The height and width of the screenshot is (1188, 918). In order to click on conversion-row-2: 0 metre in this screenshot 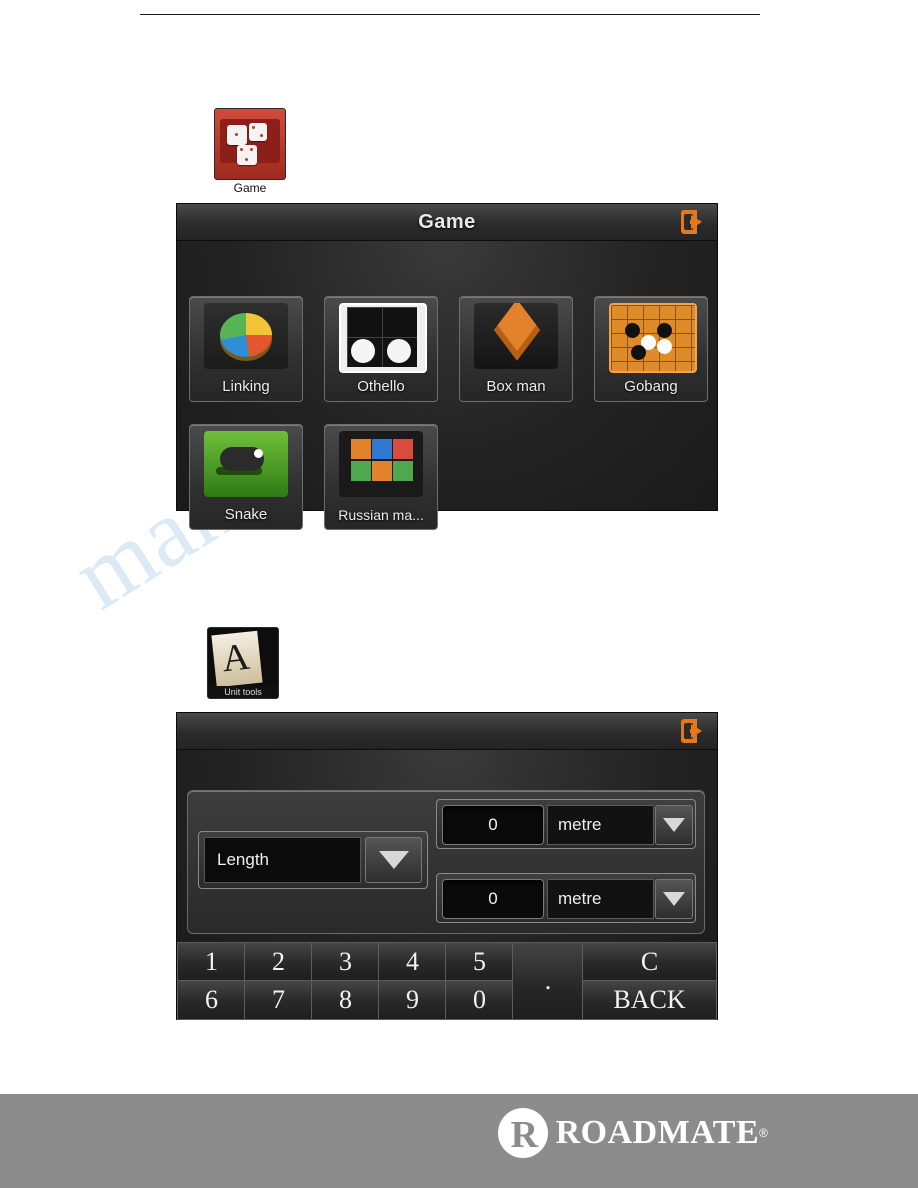, I will do `click(566, 898)`.